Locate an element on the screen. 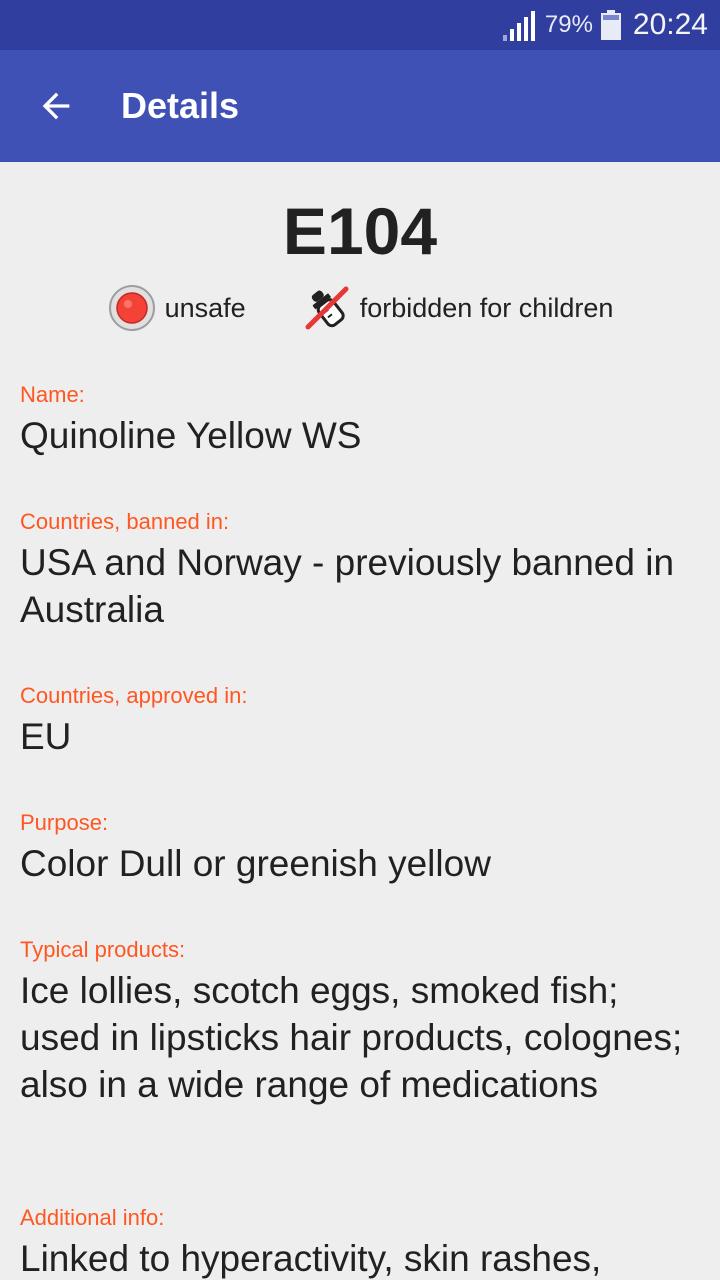 Image resolution: width=720 pixels, height=1280 pixels. unsafe-icon is located at coordinates (131, 308).